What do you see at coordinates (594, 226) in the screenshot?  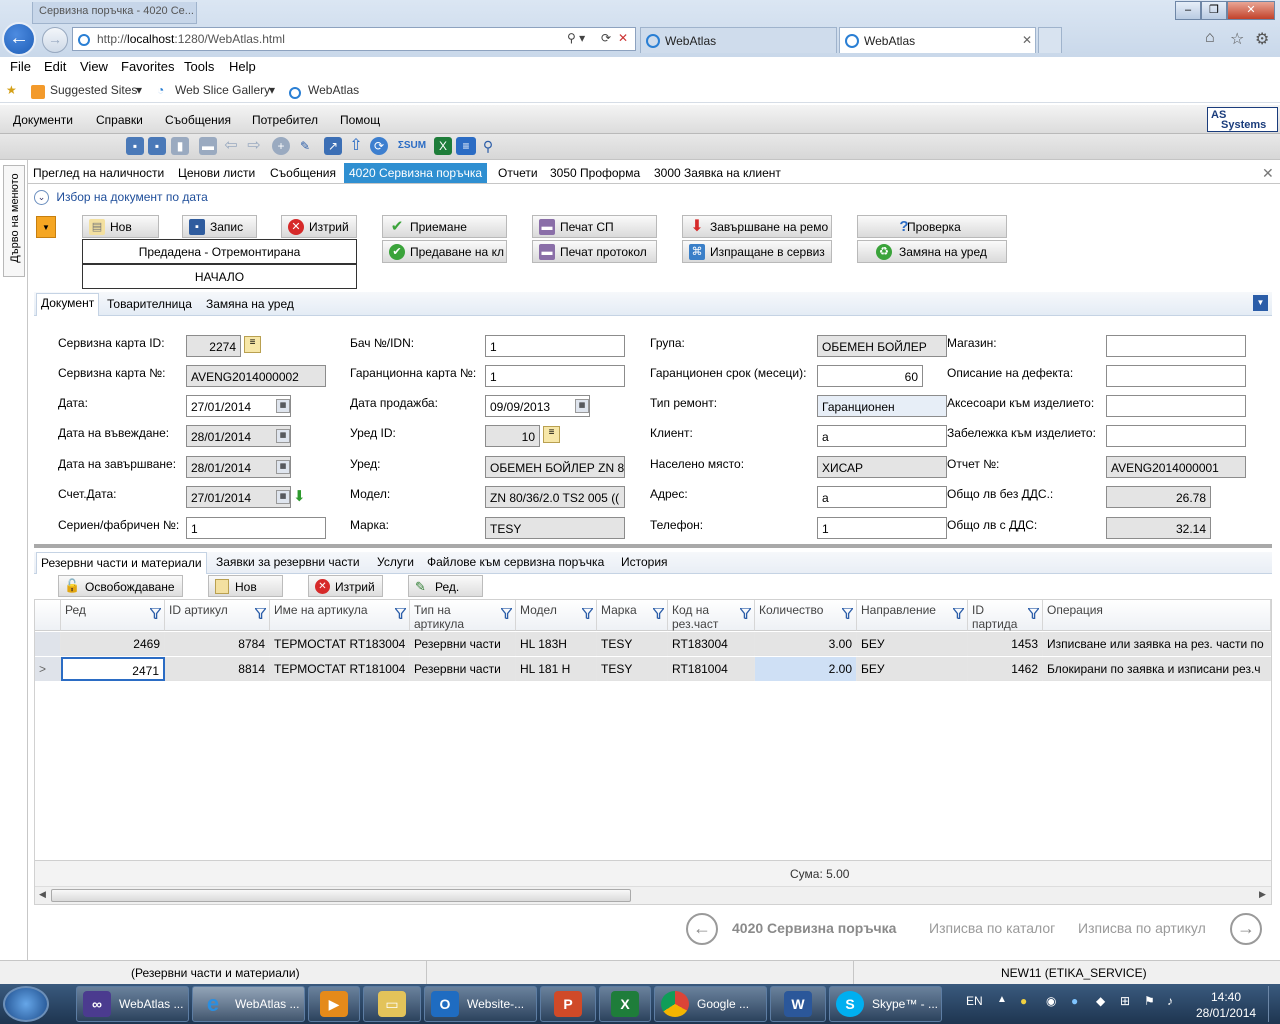 I see `print-sp-button: ▬ Печат СП` at bounding box center [594, 226].